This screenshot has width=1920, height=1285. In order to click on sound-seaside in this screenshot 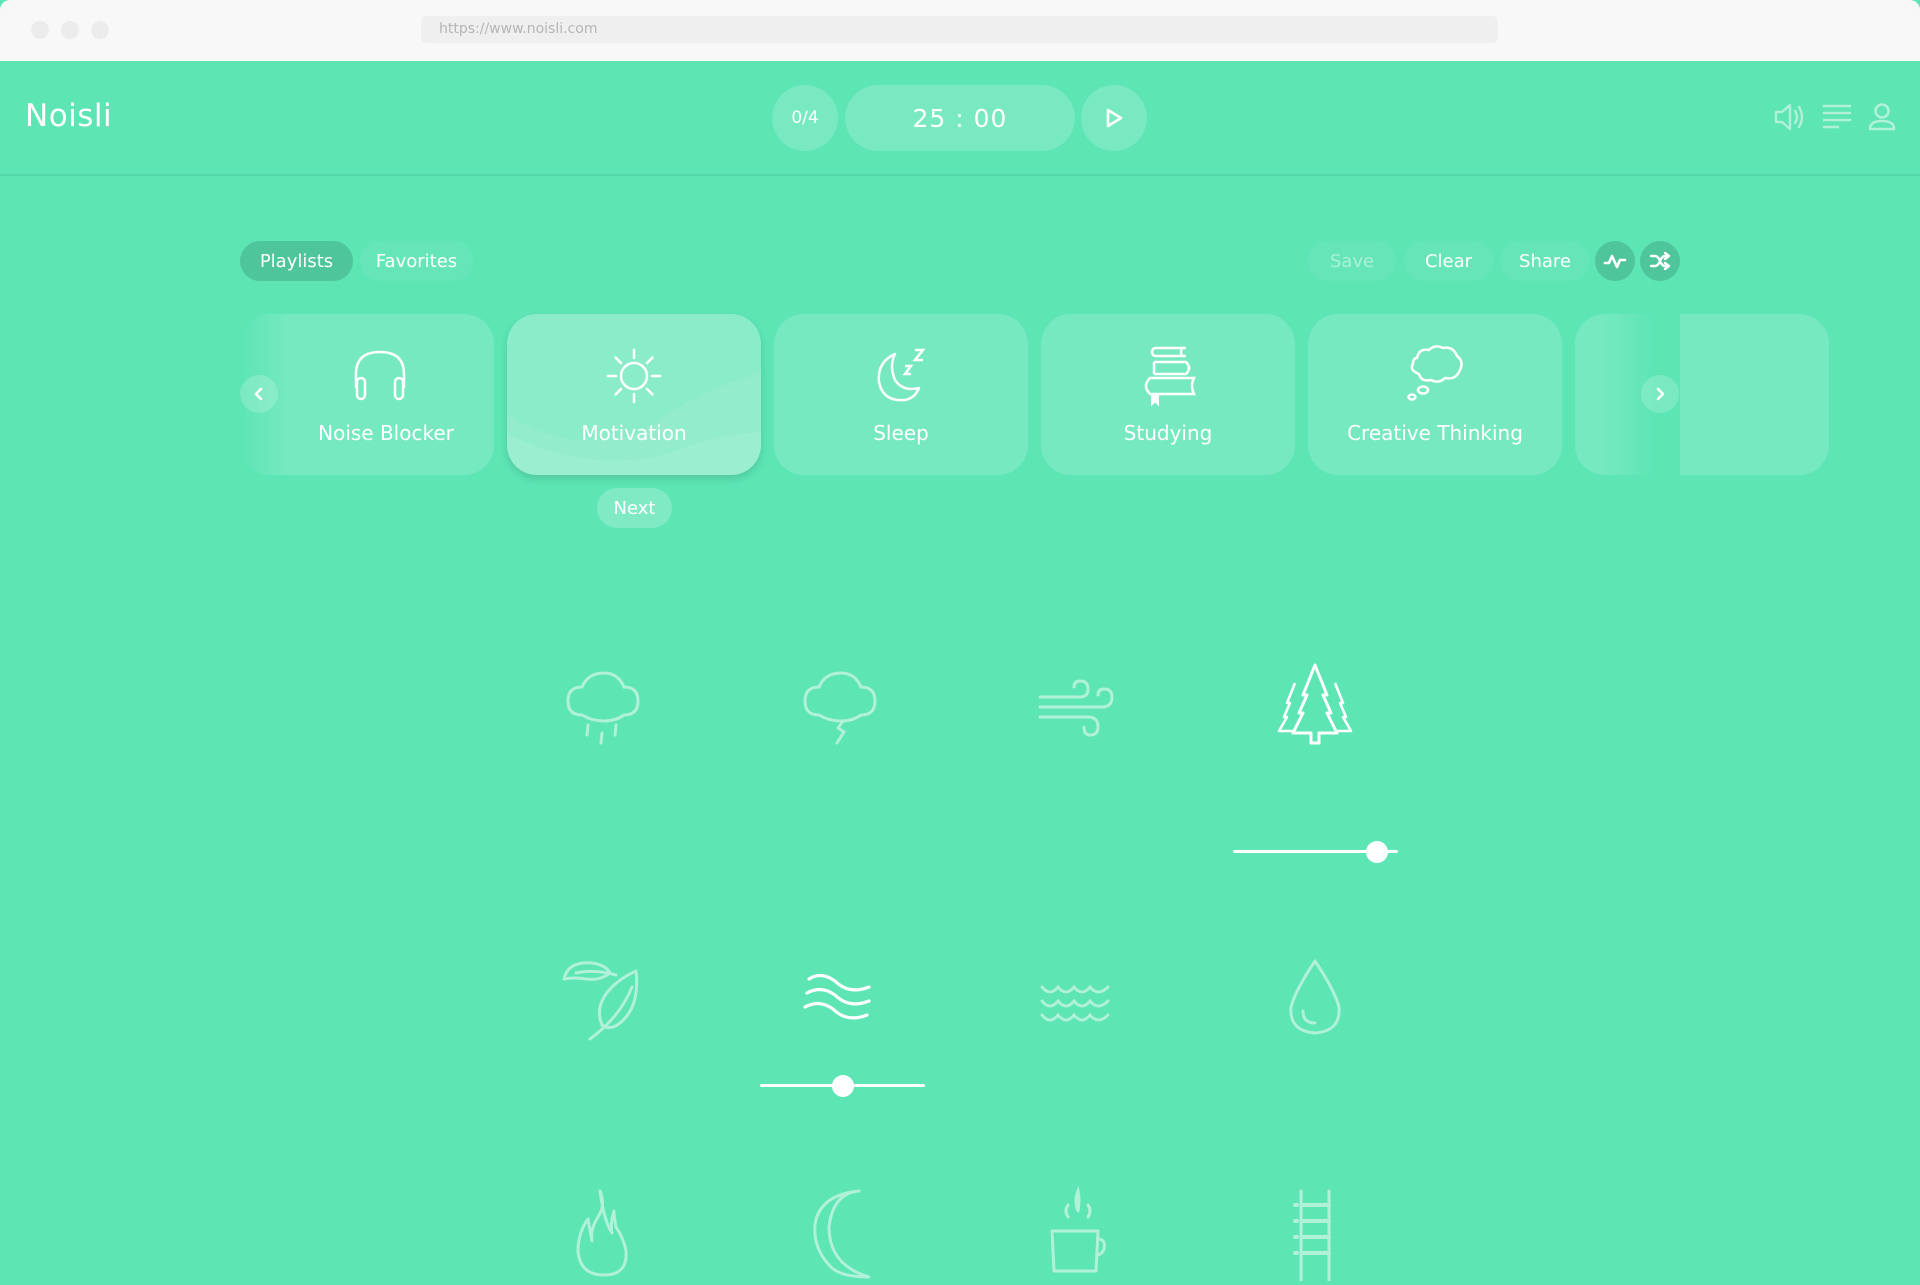, I will do `click(1078, 1001)`.